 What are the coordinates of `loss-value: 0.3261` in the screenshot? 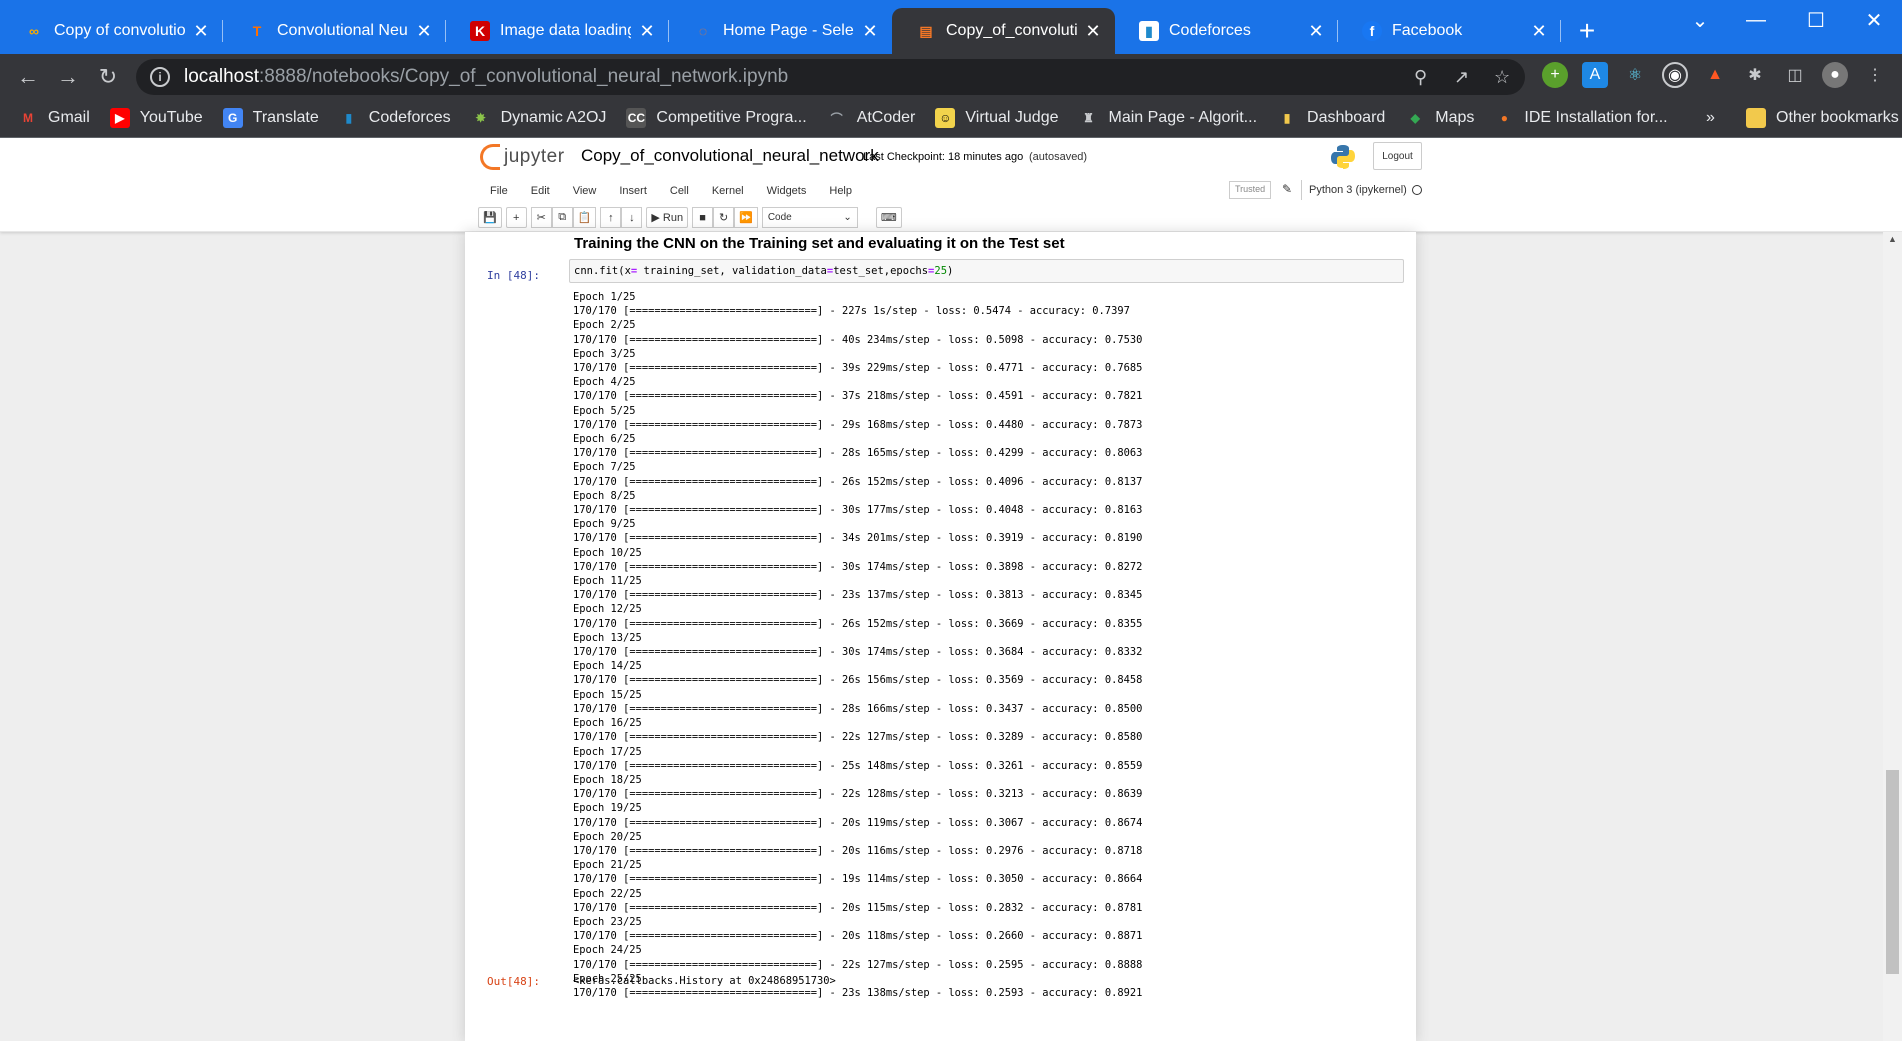 It's located at (1004, 765).